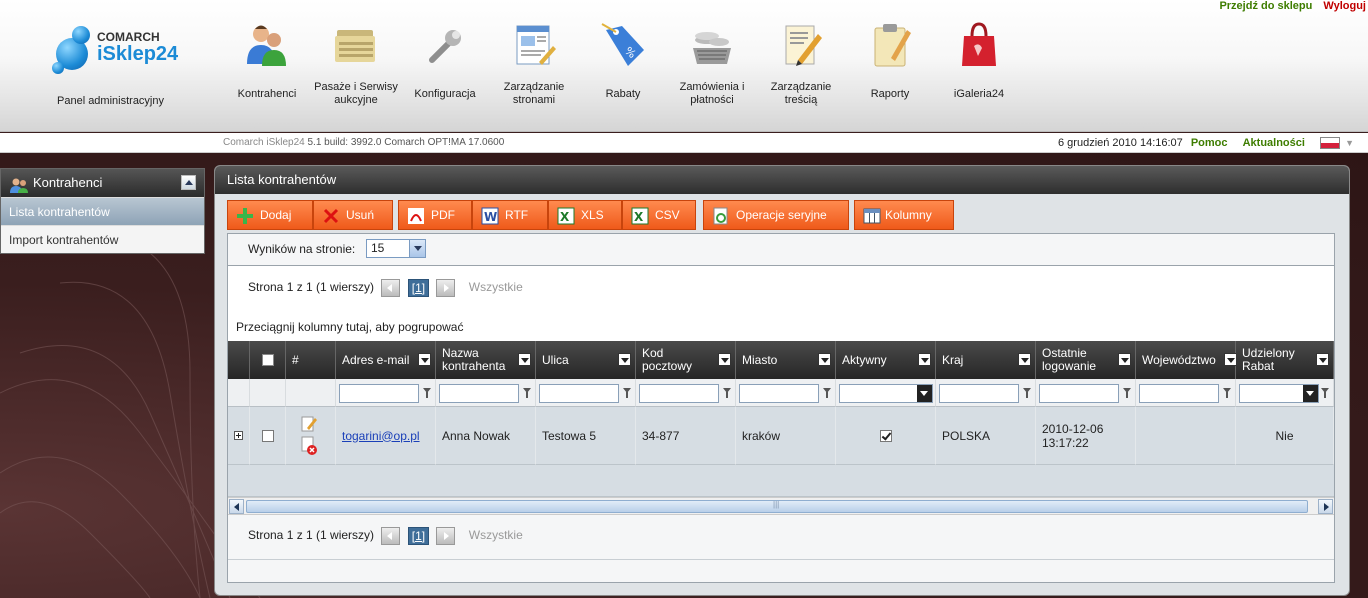 The width and height of the screenshot is (1368, 598). I want to click on sidebar-item-contractor-list: Lista kontrahentów, so click(102, 211).